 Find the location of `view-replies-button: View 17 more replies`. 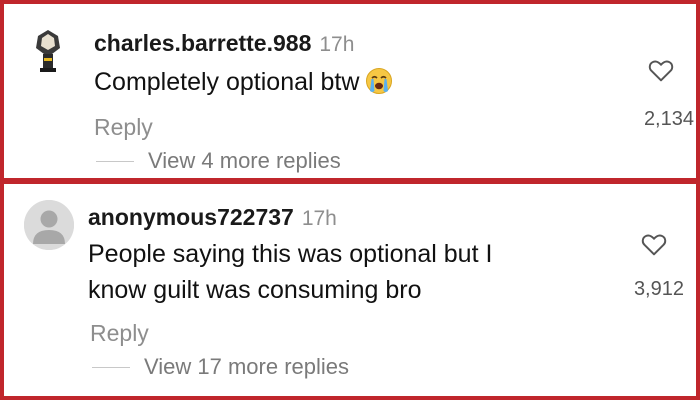

view-replies-button: View 17 more replies is located at coordinates (220, 367).